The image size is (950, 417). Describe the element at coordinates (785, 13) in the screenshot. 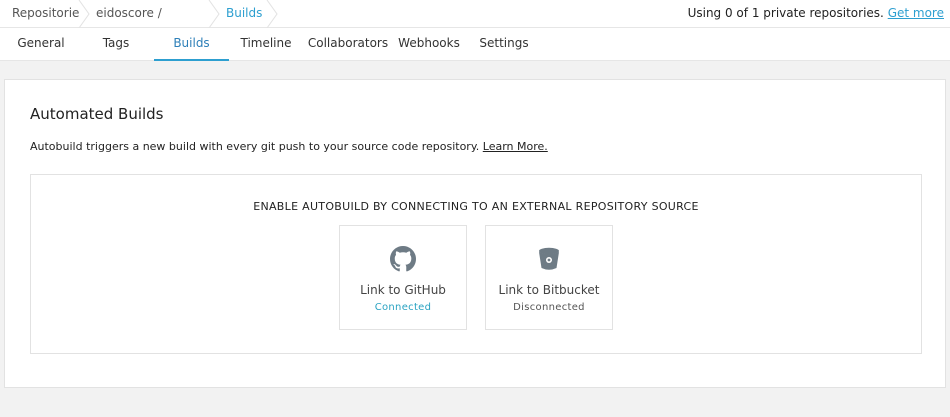

I see `usage-text: Using 0 of 1 private repositories.` at that location.